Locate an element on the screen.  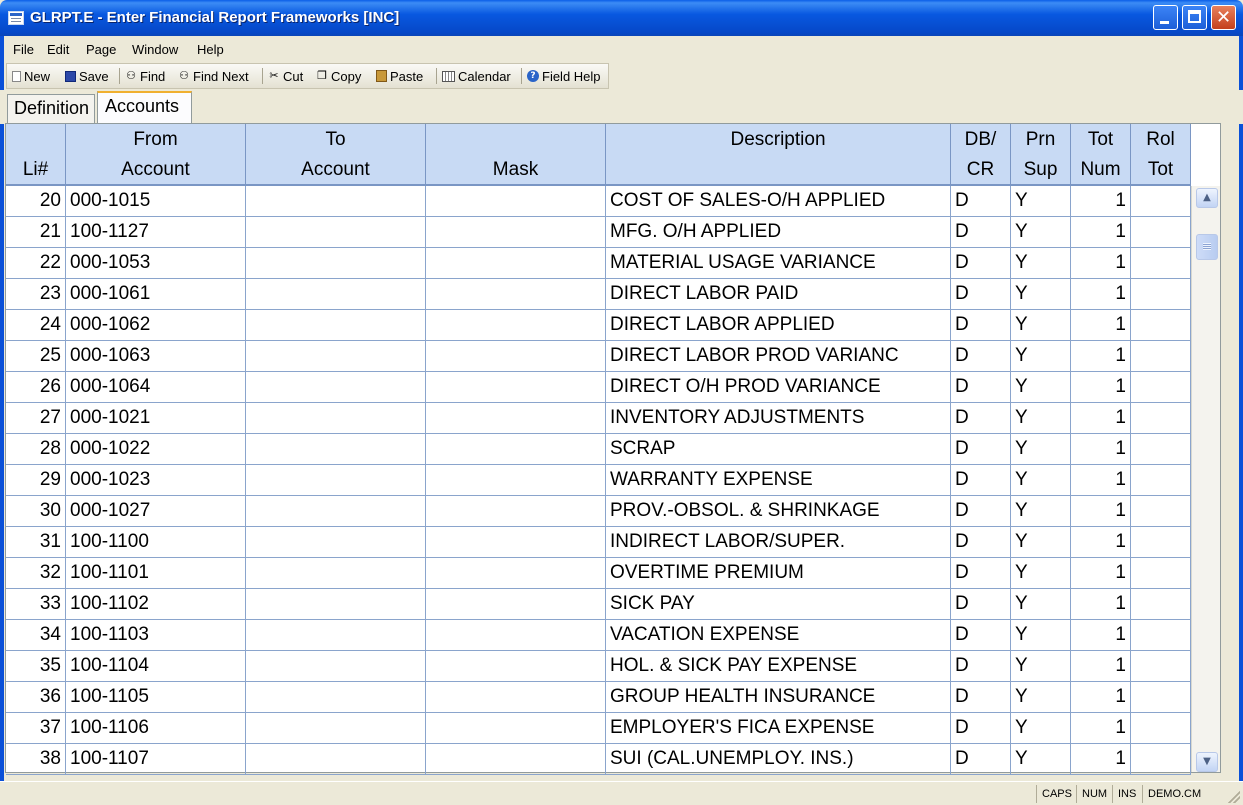
description-cell: DIRECT LABOR PAID is located at coordinates (778, 294).